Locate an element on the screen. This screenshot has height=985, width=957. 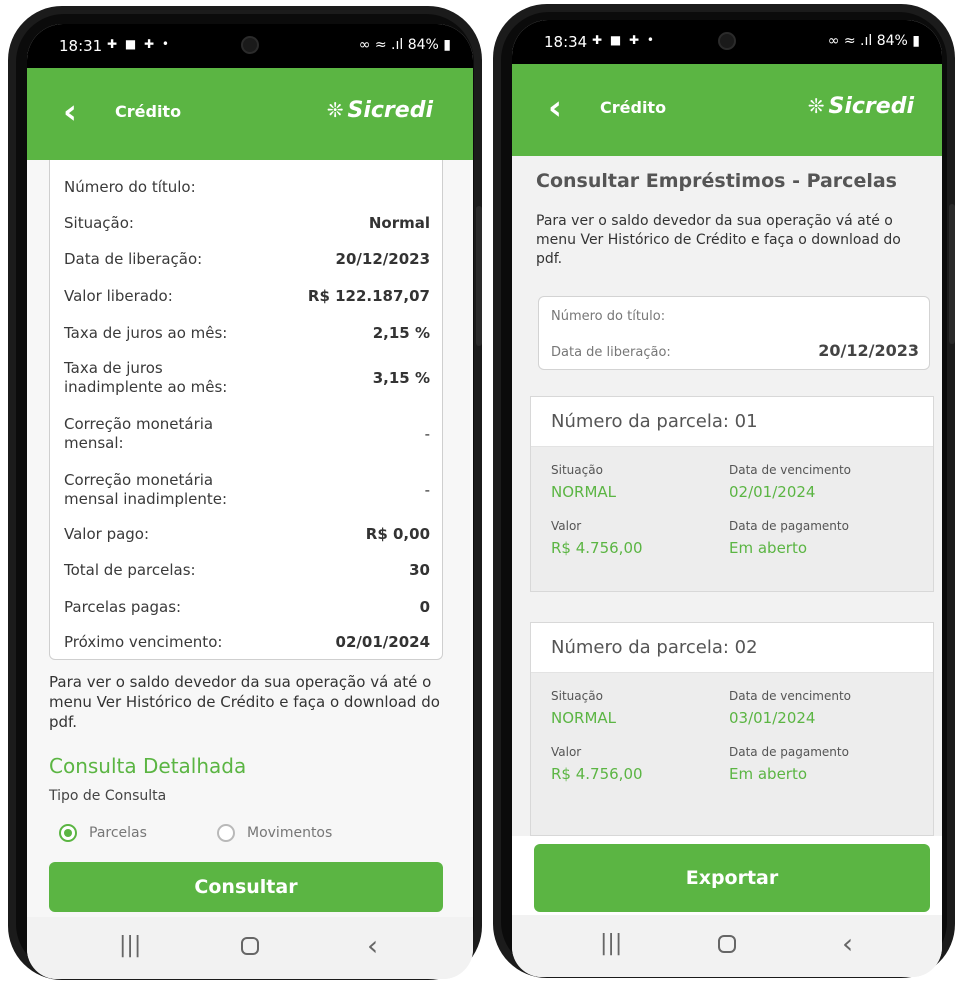
consultar-button: Consultar is located at coordinates (246, 887).